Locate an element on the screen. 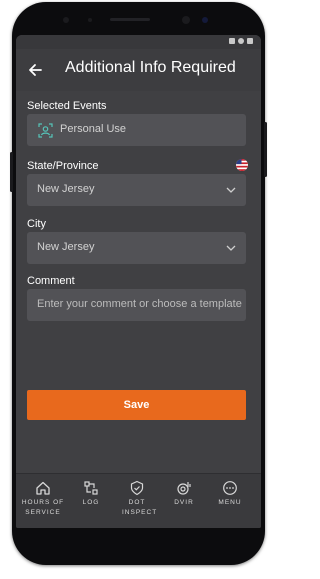  nav-log: LOG is located at coordinates (91, 494).